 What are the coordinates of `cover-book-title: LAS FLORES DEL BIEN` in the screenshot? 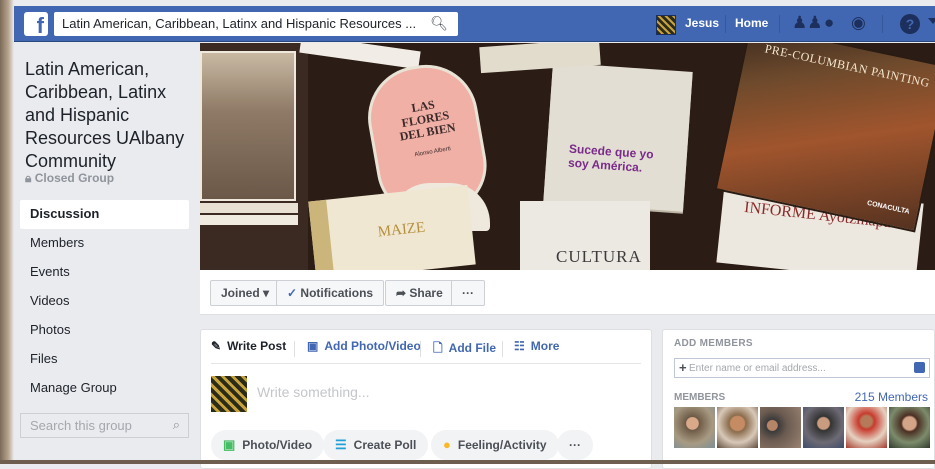 It's located at (427, 120).